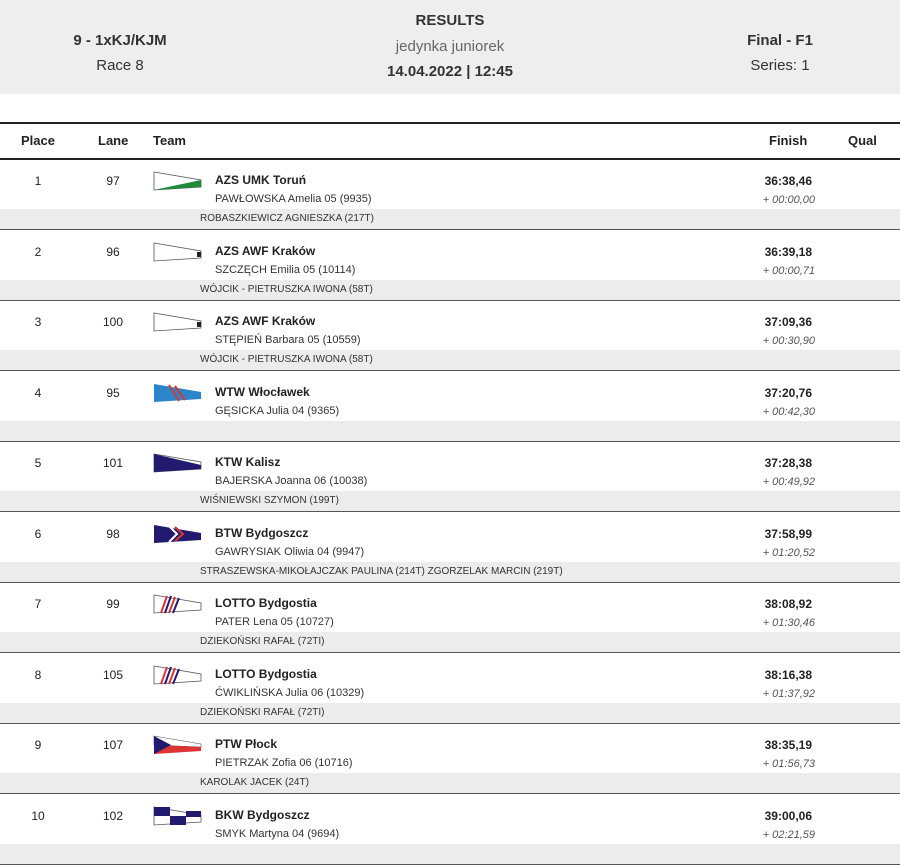  Describe the element at coordinates (274, 622) in the screenshot. I see `athlete-name: PATER Lena 05 (10727)` at that location.